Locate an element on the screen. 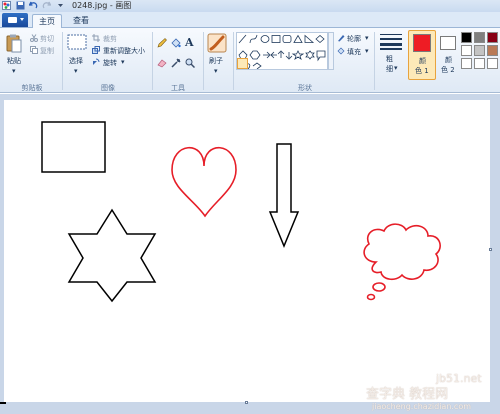 This screenshot has height=414, width=500. save-icon is located at coordinates (20, 5).